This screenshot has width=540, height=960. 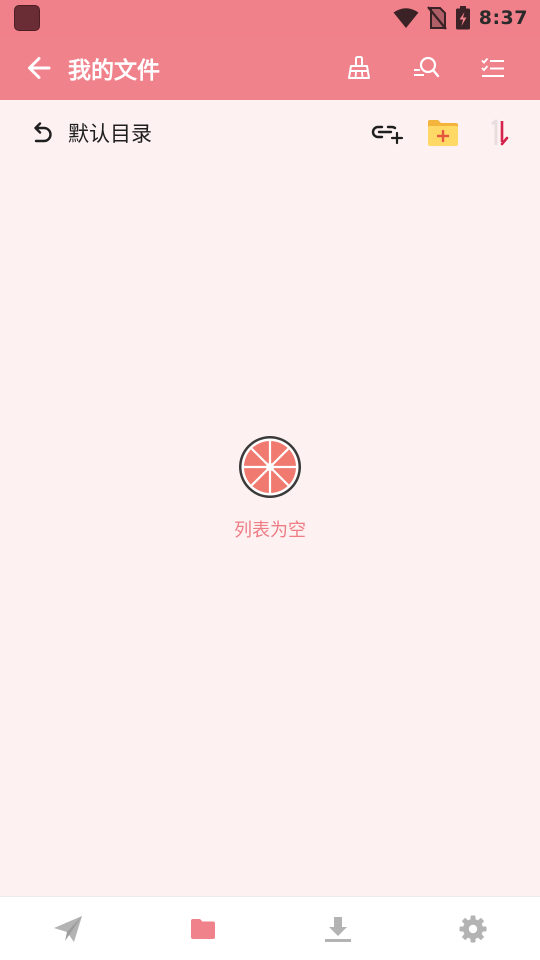 I want to click on link-add-icon, so click(x=387, y=135).